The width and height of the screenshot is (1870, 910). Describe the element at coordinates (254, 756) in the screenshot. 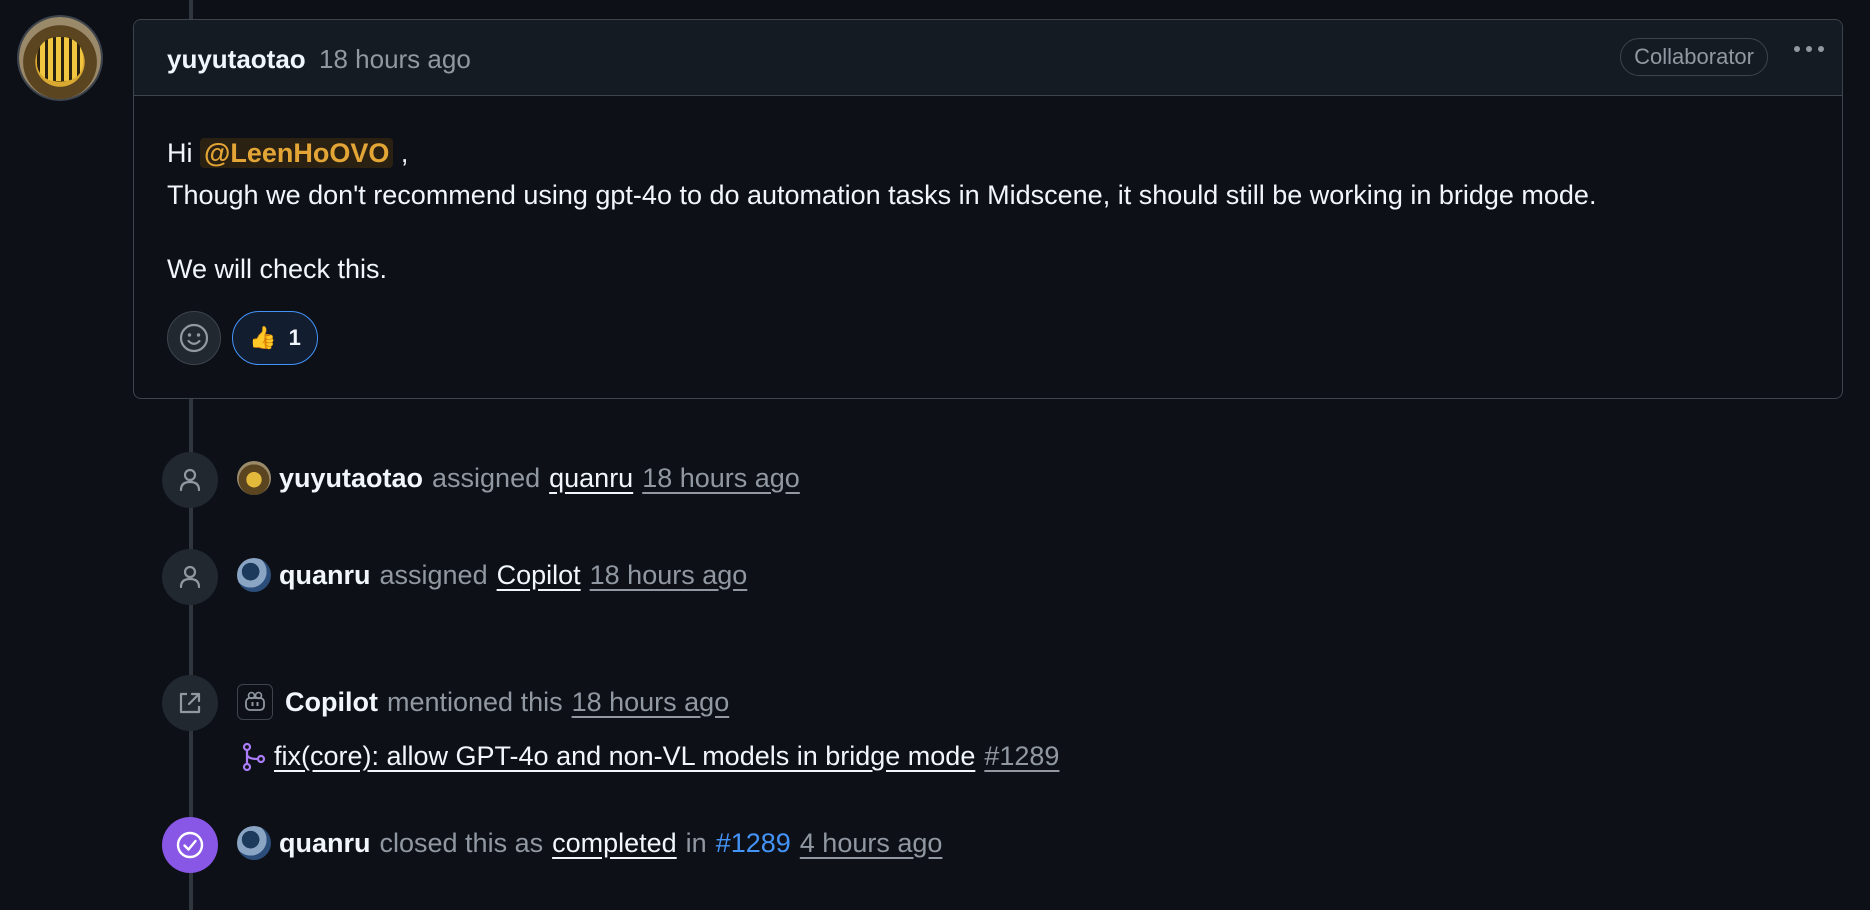

I see `git-pull-request-icon` at that location.